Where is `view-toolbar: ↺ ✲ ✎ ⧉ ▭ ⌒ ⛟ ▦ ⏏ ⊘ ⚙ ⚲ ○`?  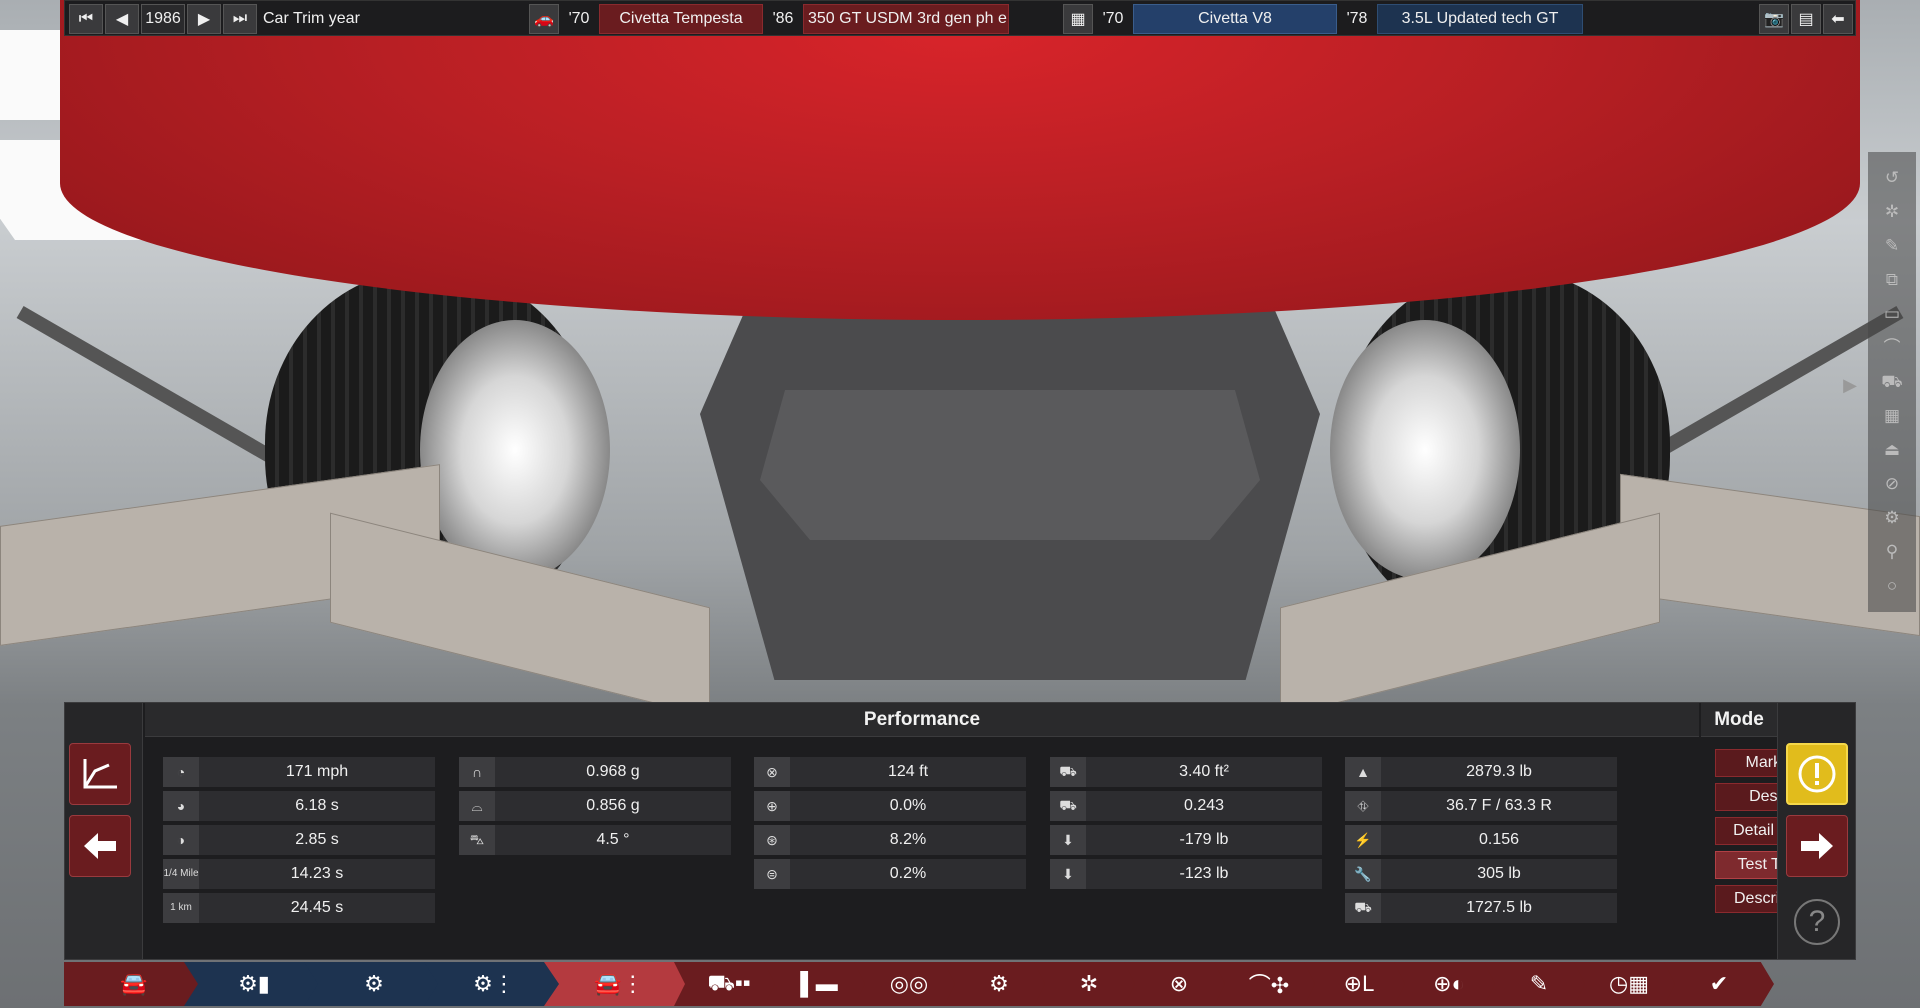
view-toolbar: ↺ ✲ ✎ ⧉ ▭ ⌒ ⛟ ▦ ⏏ ⊘ ⚙ ⚲ ○ is located at coordinates (1892, 382).